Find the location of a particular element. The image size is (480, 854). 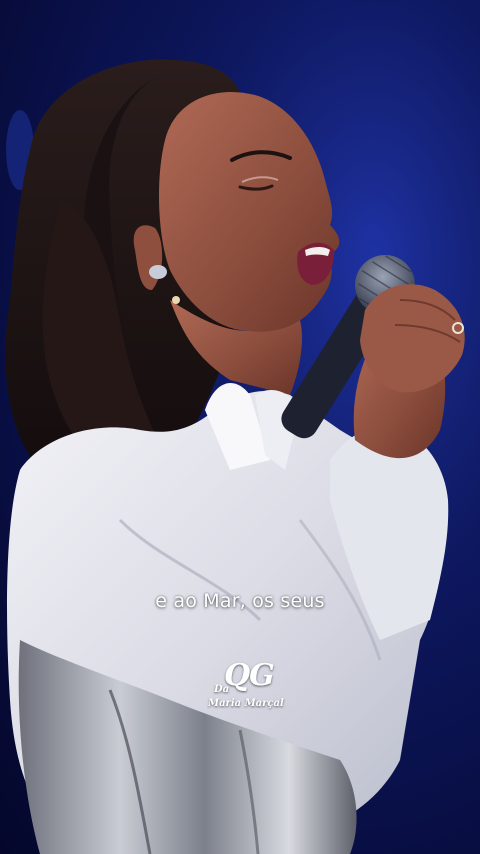

watermark-monogram: QG is located at coordinates (249, 675).